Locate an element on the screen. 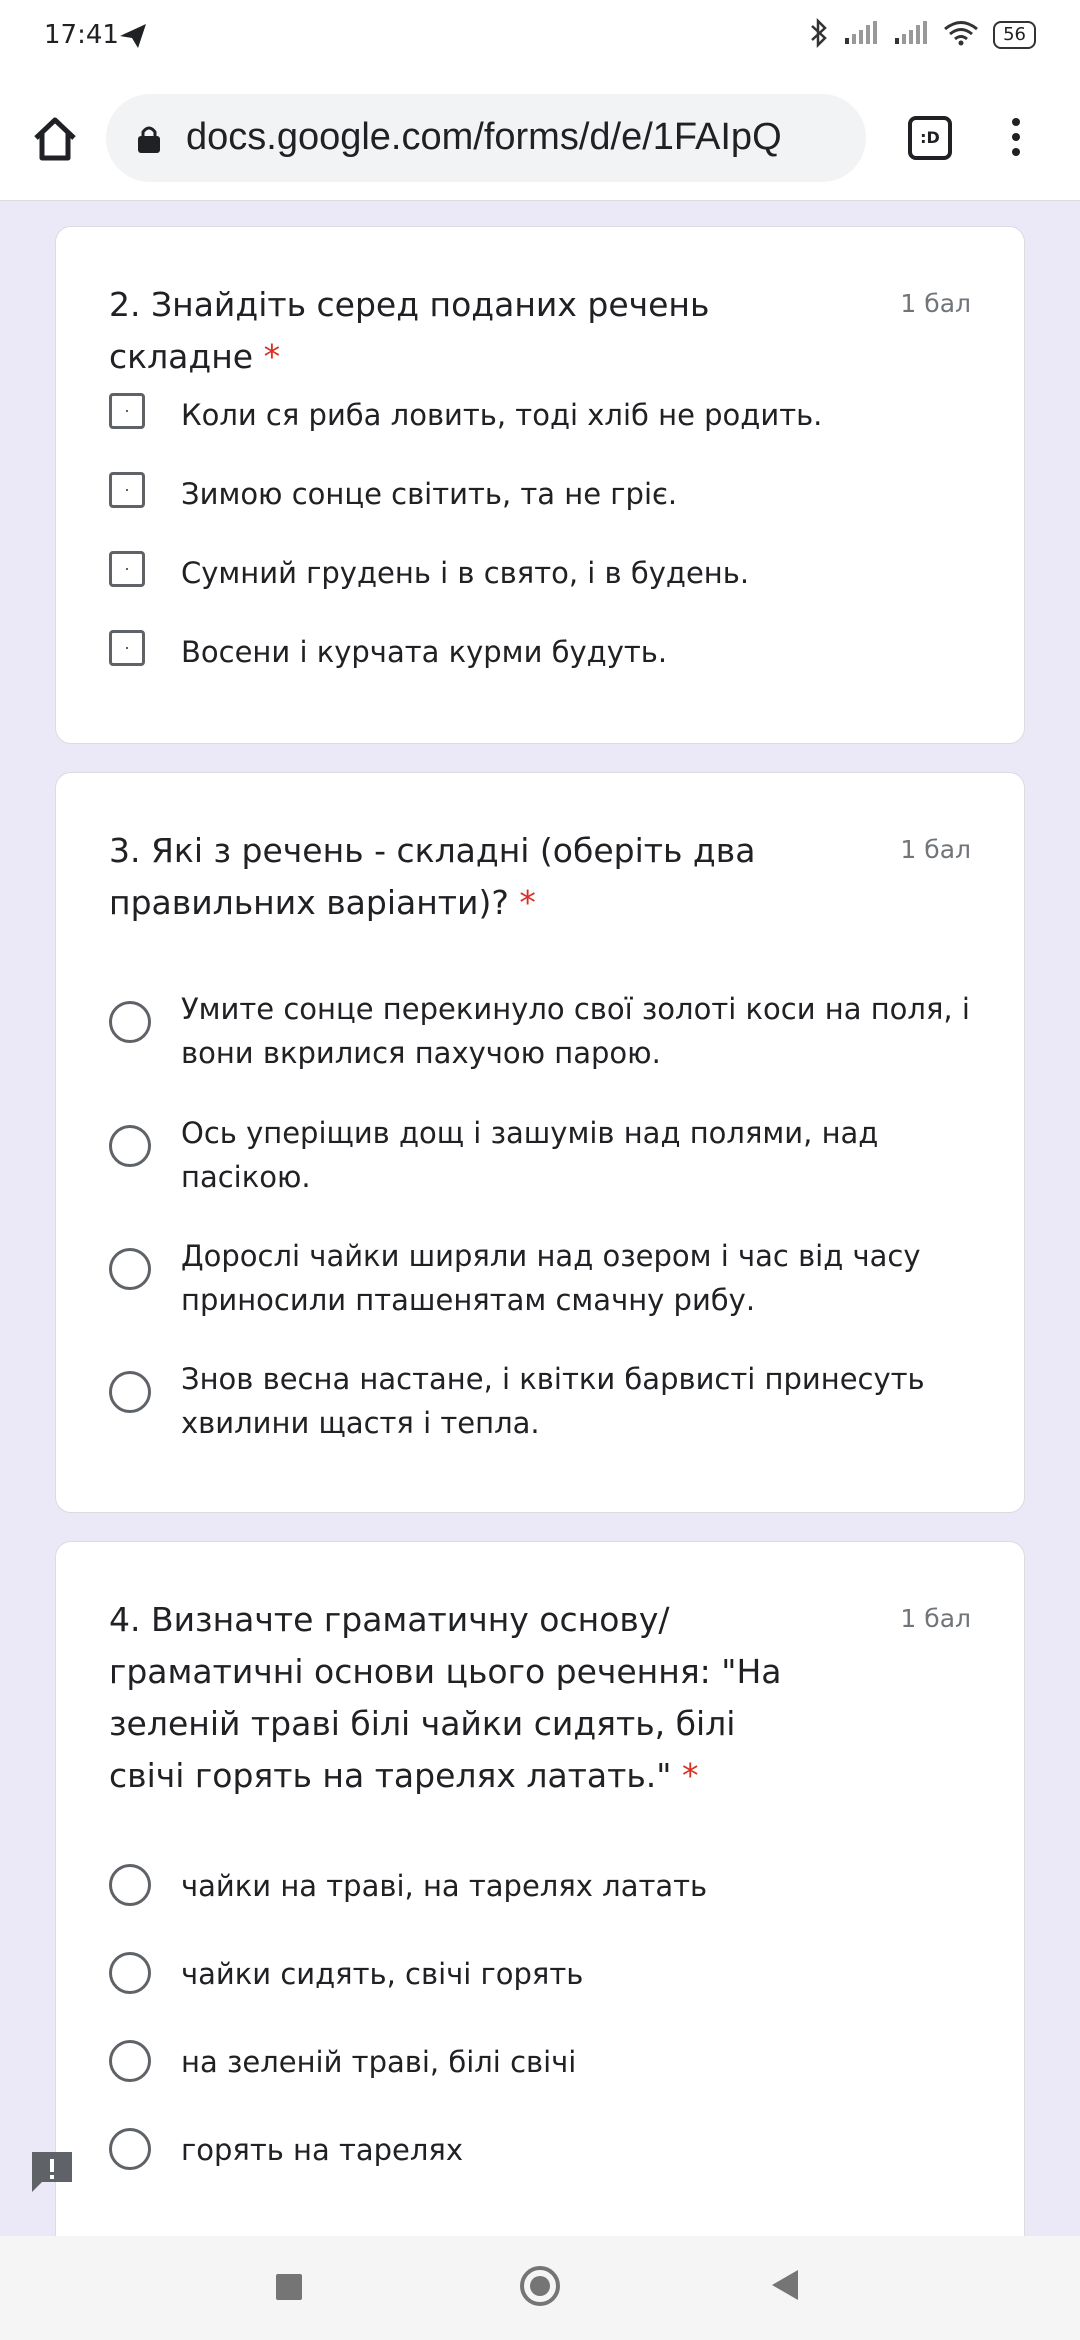 The height and width of the screenshot is (2340, 1080). address-bar: docs.google.com/forms/d/e/1FAIpQ is located at coordinates (486, 138).